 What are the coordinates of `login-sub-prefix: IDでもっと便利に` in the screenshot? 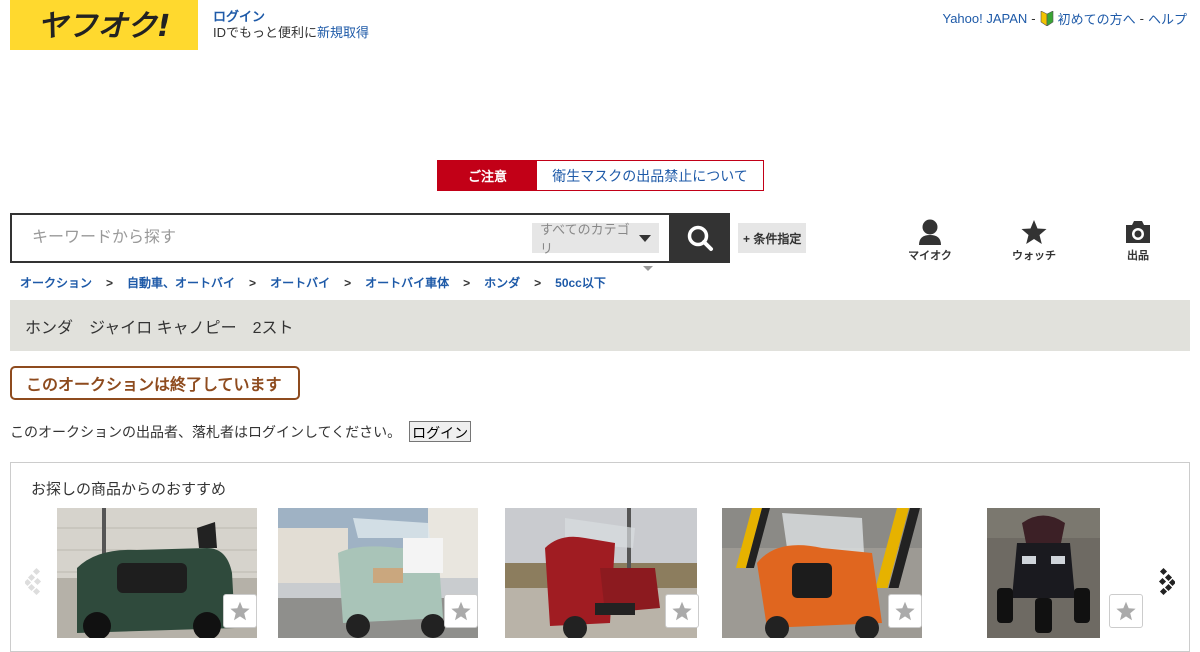 It's located at (265, 32).